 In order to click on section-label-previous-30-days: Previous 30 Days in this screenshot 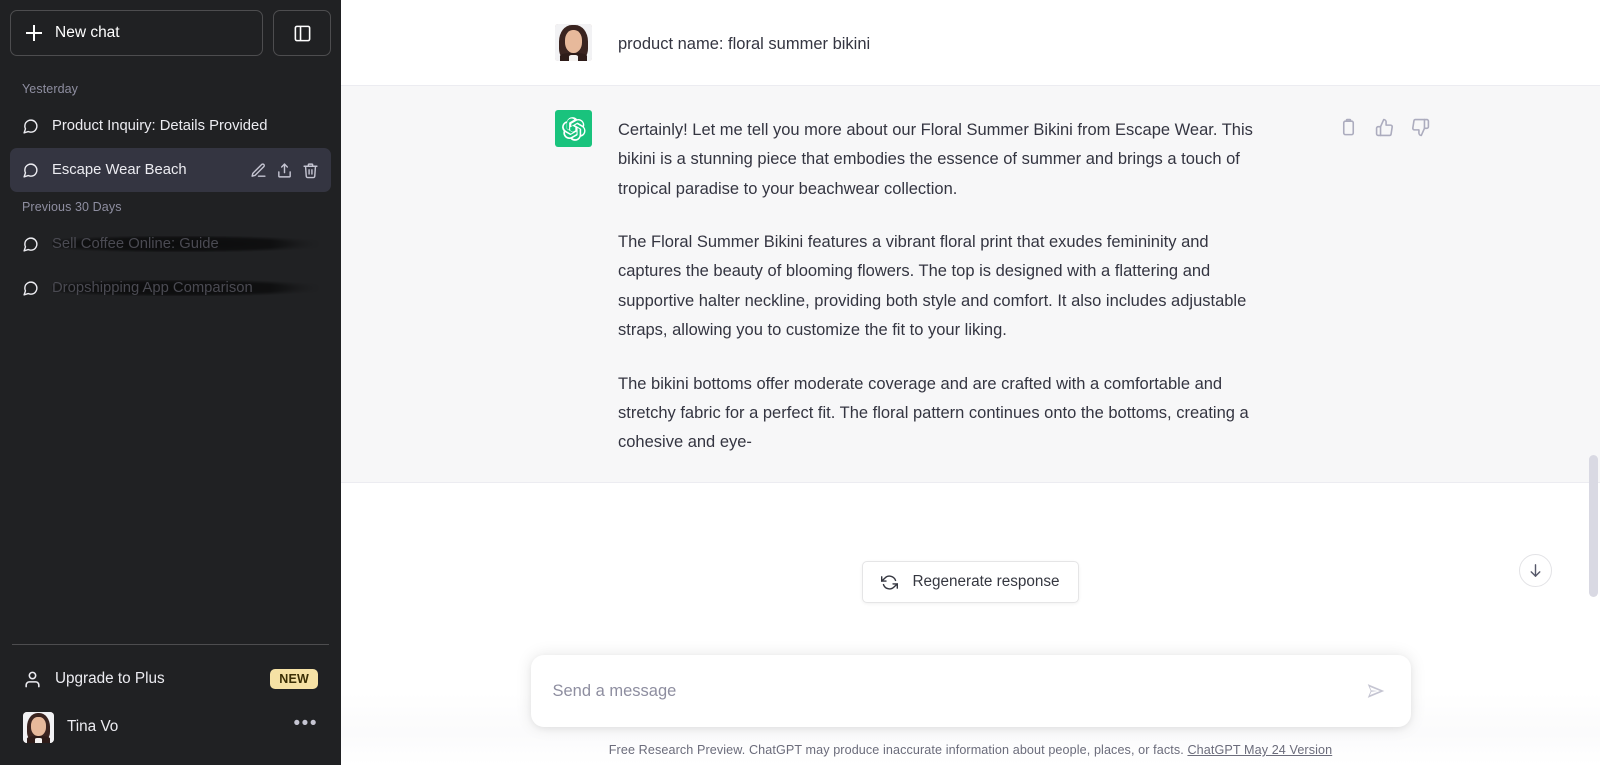, I will do `click(72, 207)`.